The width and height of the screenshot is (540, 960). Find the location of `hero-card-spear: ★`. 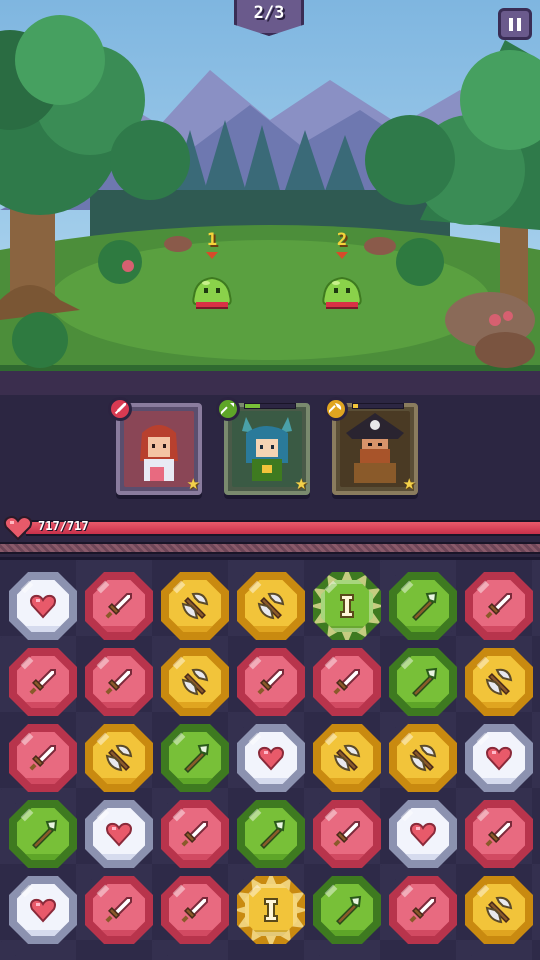

hero-card-spear: ★ is located at coordinates (263, 446).